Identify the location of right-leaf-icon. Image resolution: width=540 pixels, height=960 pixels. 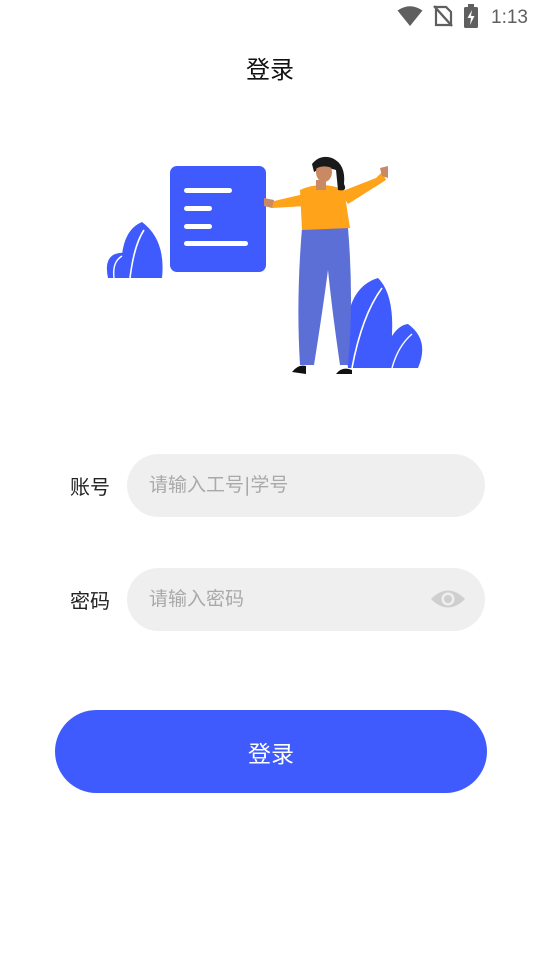
(384, 323).